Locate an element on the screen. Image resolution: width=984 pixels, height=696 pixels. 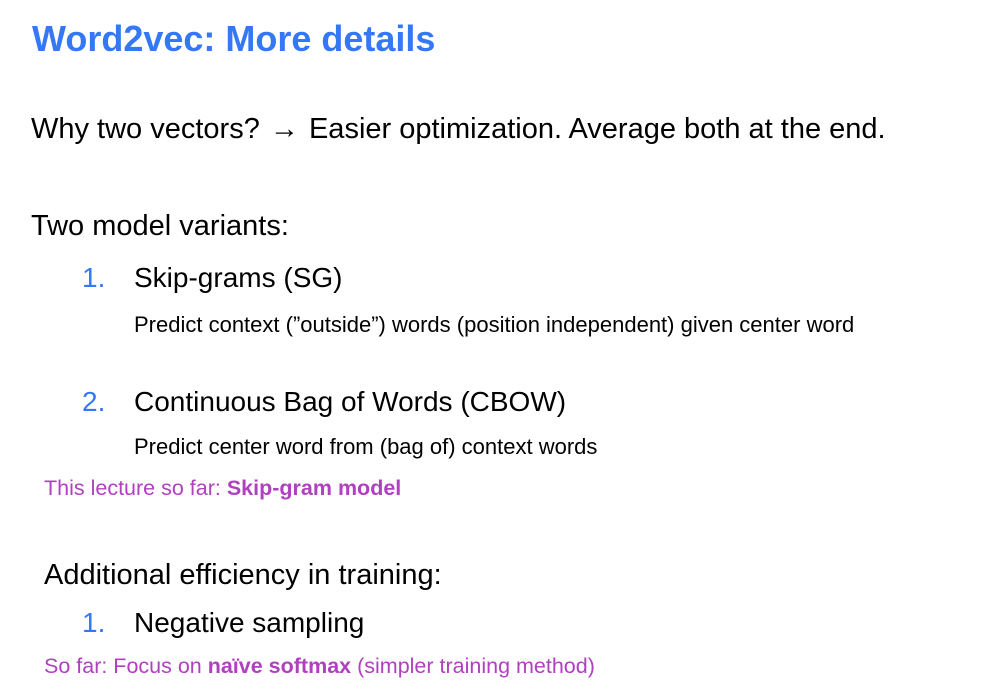
list-item-label: Continuous Bag of Words (CBOW) is located at coordinates (350, 401).